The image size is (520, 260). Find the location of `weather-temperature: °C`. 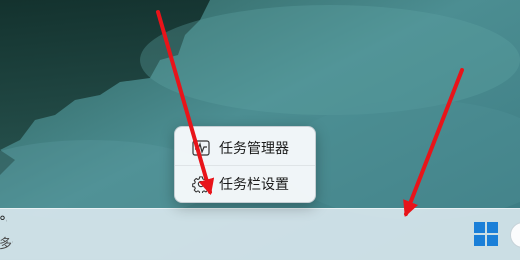

weather-temperature: °C is located at coordinates (3, 222).